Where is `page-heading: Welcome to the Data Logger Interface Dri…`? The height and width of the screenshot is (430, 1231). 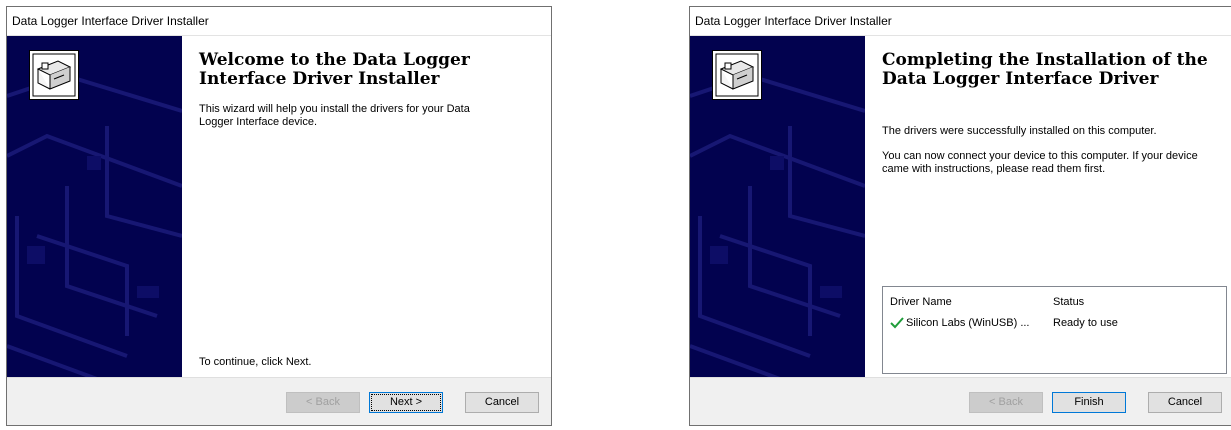 page-heading: Welcome to the Data Logger Interface Dri… is located at coordinates (370, 70).